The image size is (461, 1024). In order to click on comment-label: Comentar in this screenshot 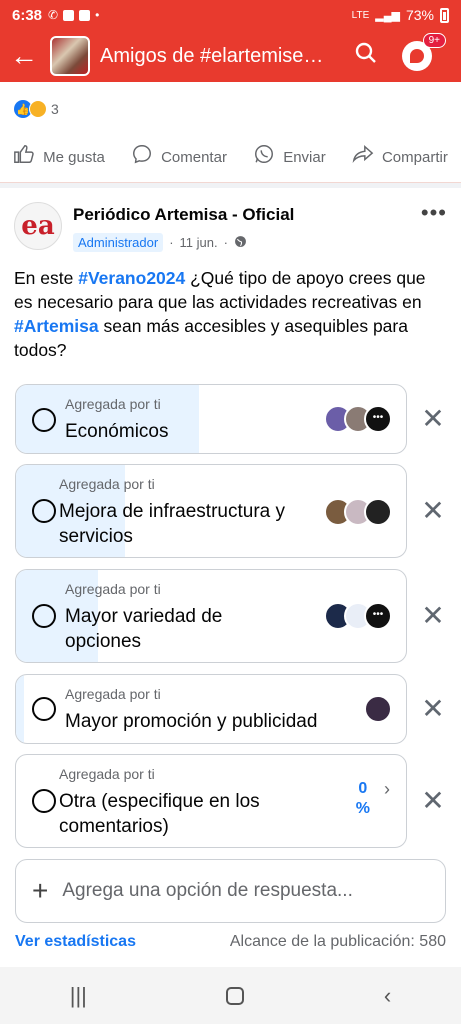, I will do `click(194, 157)`.